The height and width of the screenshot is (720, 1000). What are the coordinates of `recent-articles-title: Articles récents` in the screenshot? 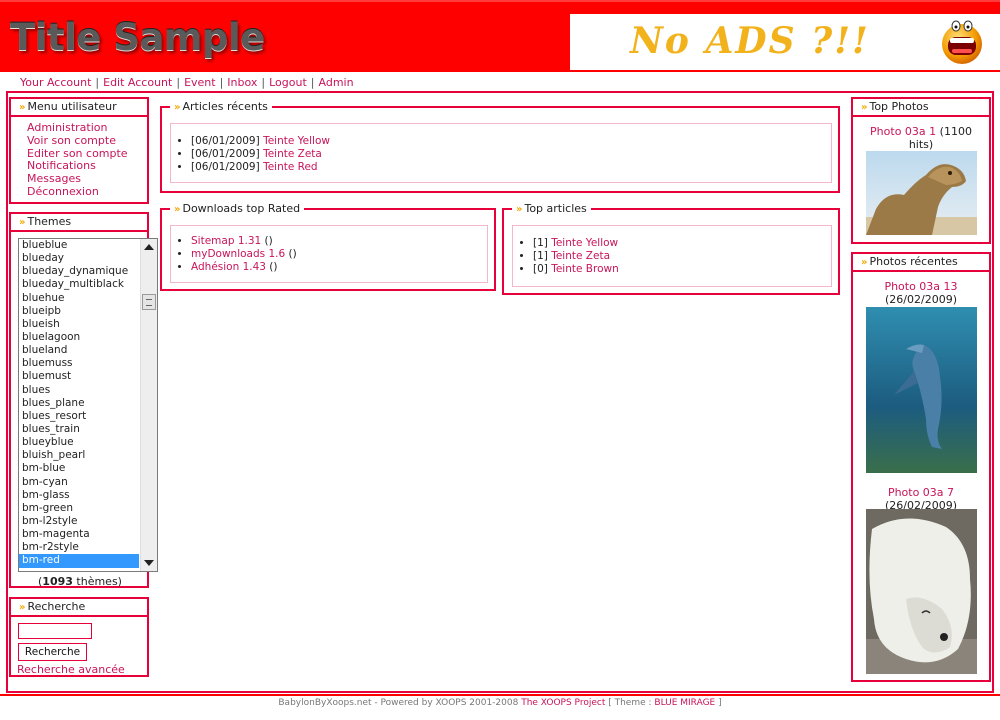 It's located at (225, 106).